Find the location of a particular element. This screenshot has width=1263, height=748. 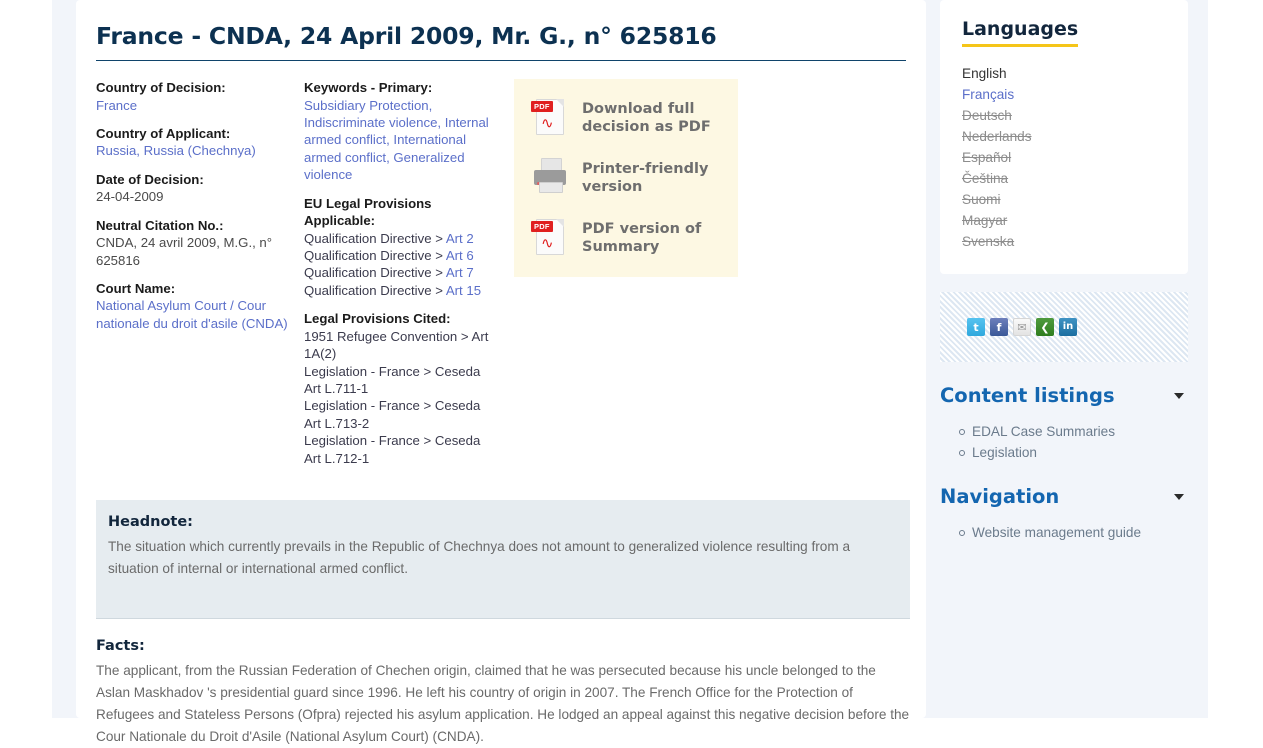

language-item-francais: Français is located at coordinates (1064, 94).